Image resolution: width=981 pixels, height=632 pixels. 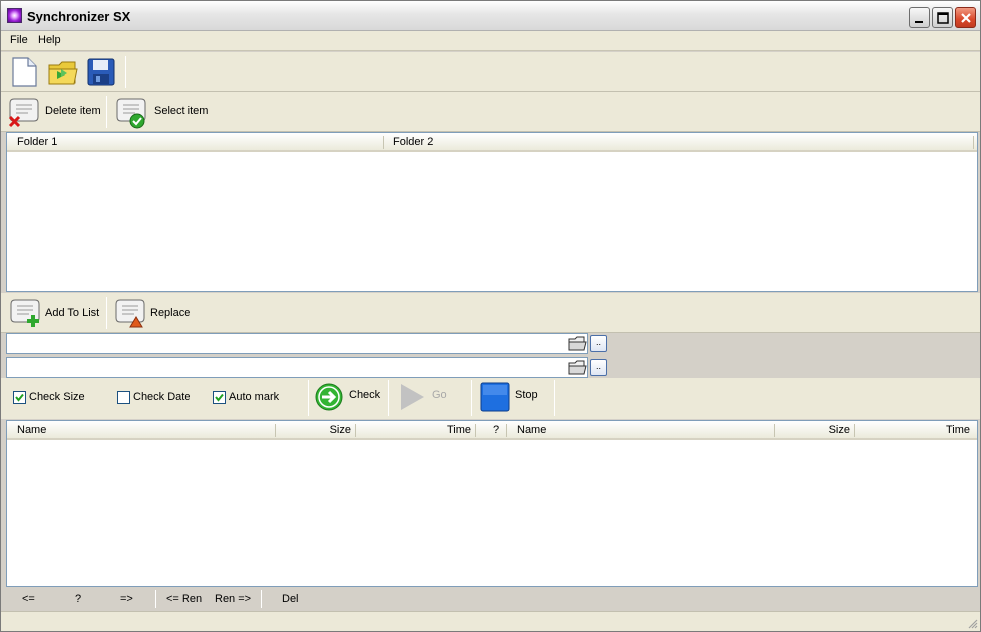 What do you see at coordinates (57, 397) in the screenshot?
I see `check-size-label: Check Size` at bounding box center [57, 397].